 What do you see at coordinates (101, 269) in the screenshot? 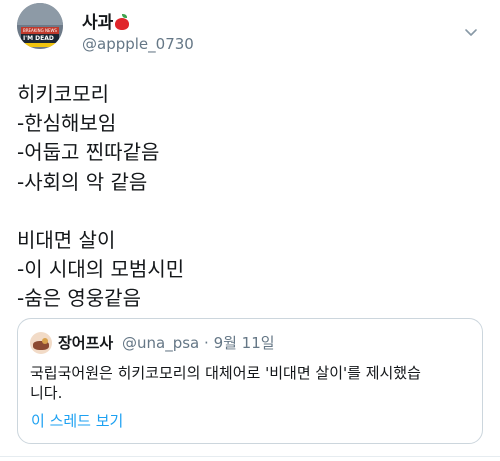
I see `tweet-line: -이 시대의 모범시민` at bounding box center [101, 269].